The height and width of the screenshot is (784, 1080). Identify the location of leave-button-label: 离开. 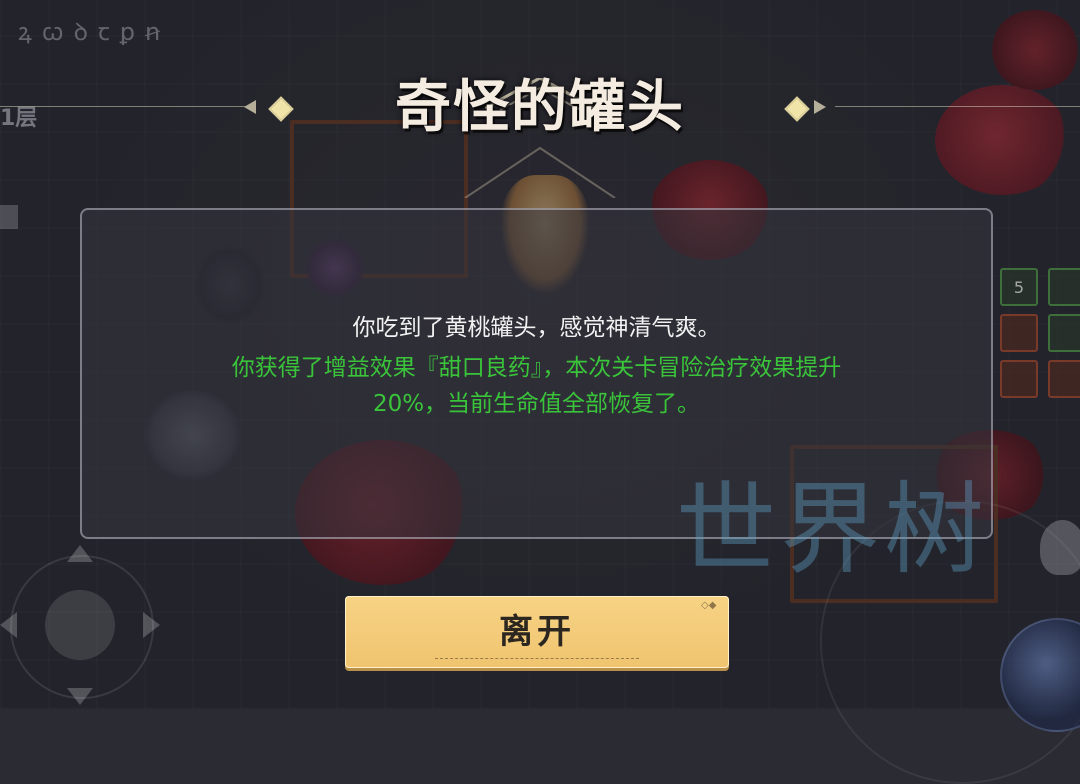
(537, 632).